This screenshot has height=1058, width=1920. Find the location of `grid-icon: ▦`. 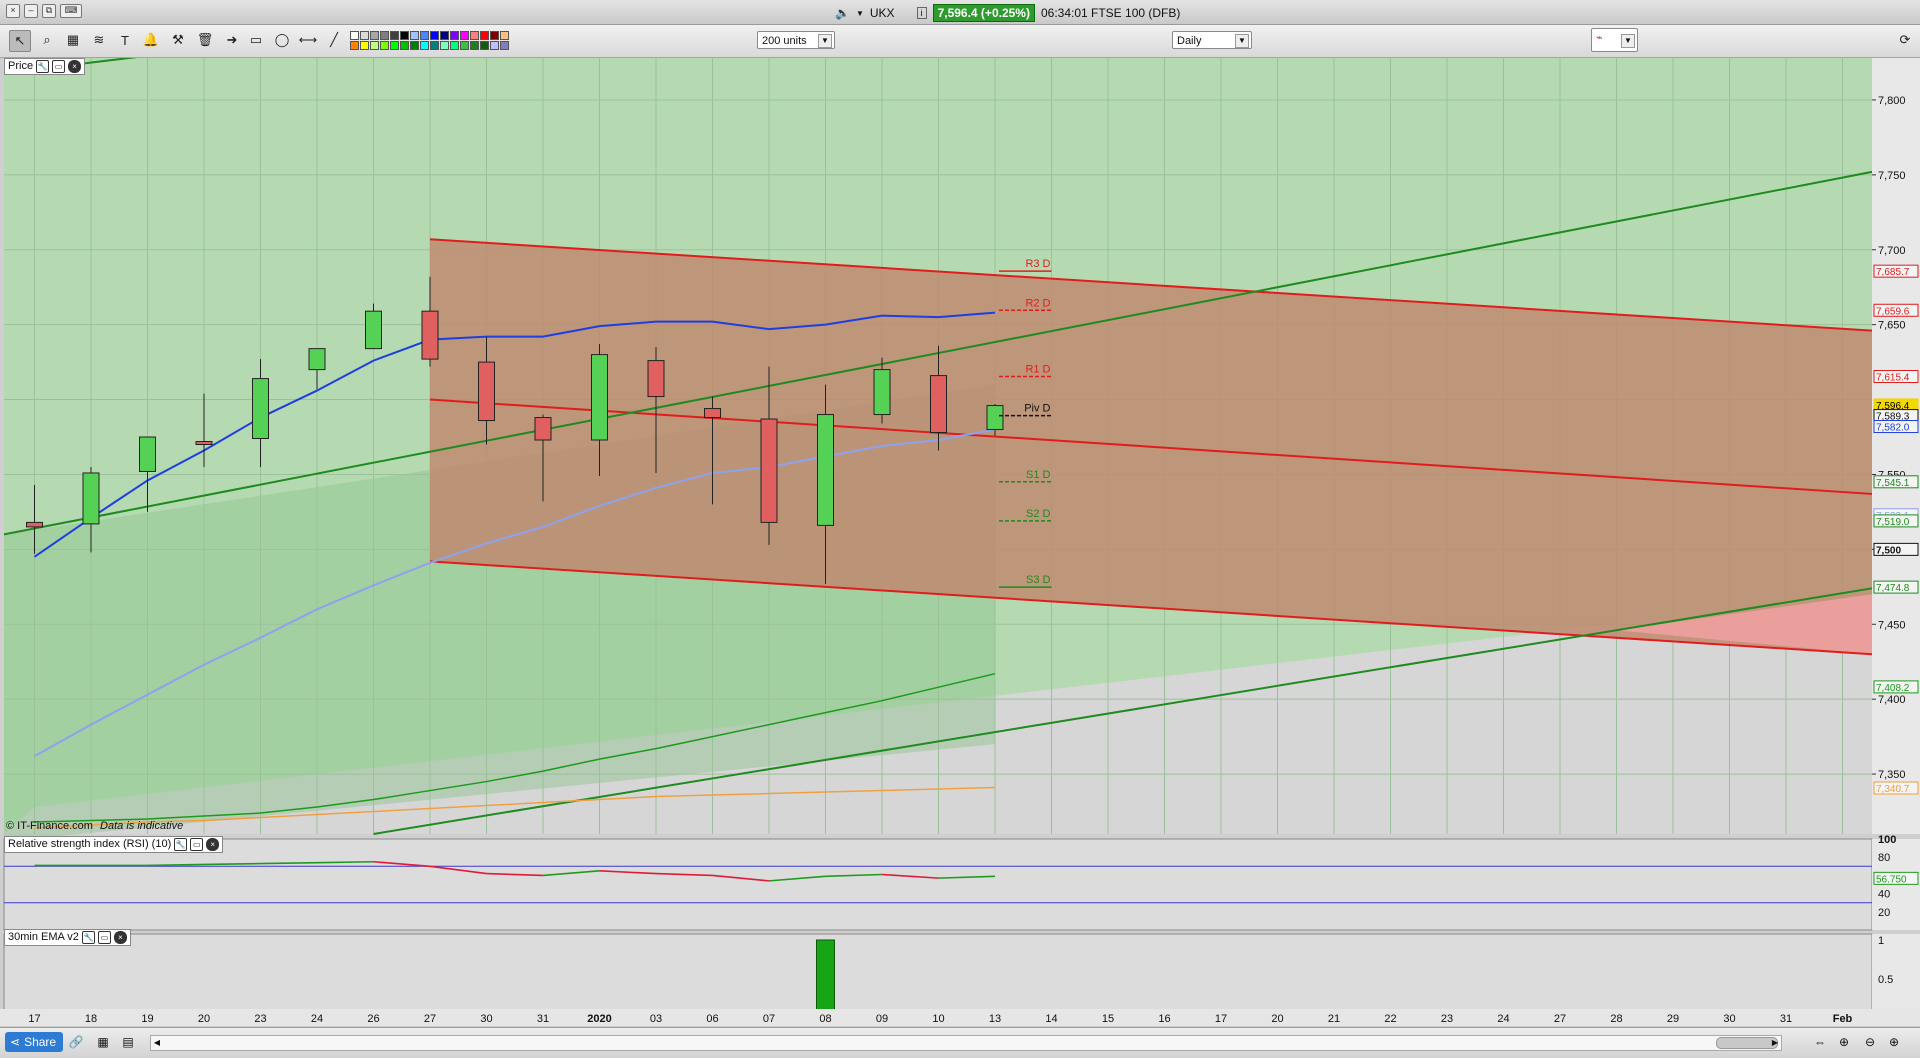

grid-icon: ▦ is located at coordinates (103, 1042).